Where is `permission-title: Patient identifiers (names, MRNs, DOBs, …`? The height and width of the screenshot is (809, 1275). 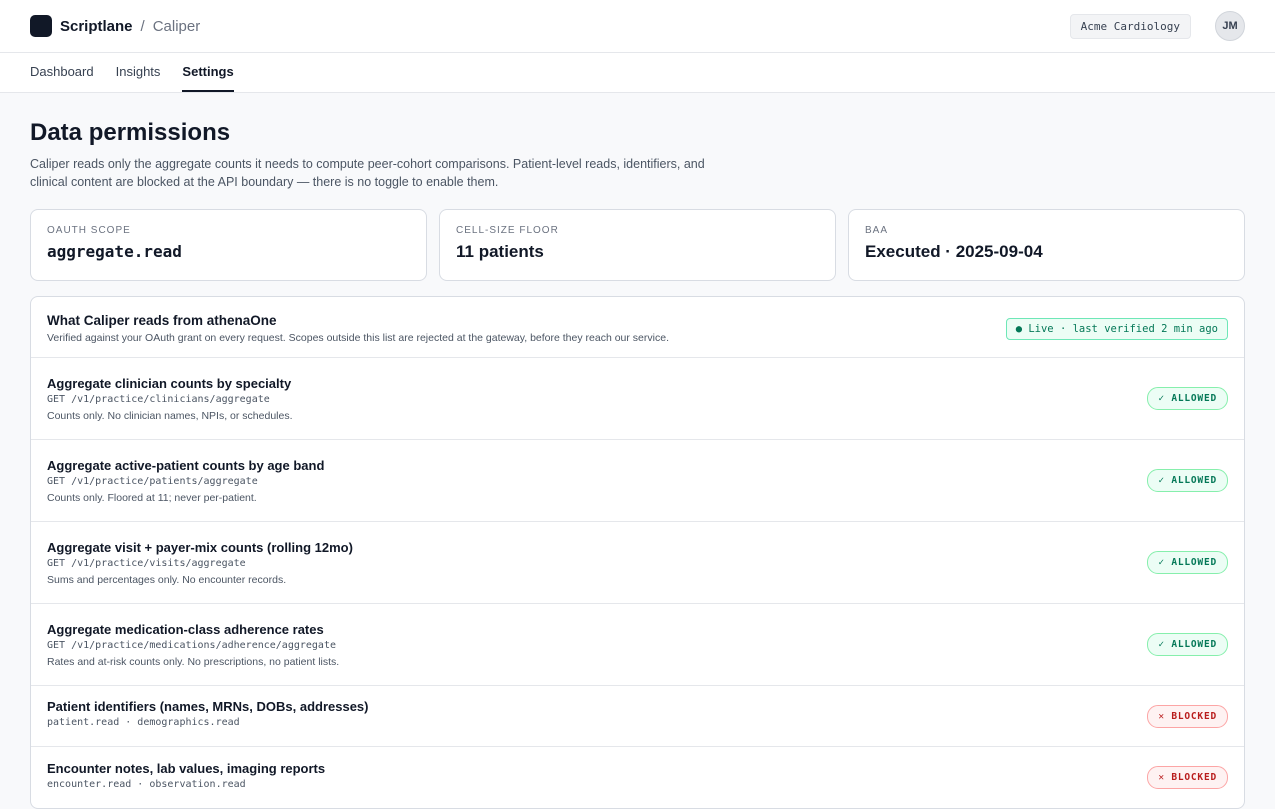 permission-title: Patient identifiers (names, MRNs, DOBs, … is located at coordinates (208, 706).